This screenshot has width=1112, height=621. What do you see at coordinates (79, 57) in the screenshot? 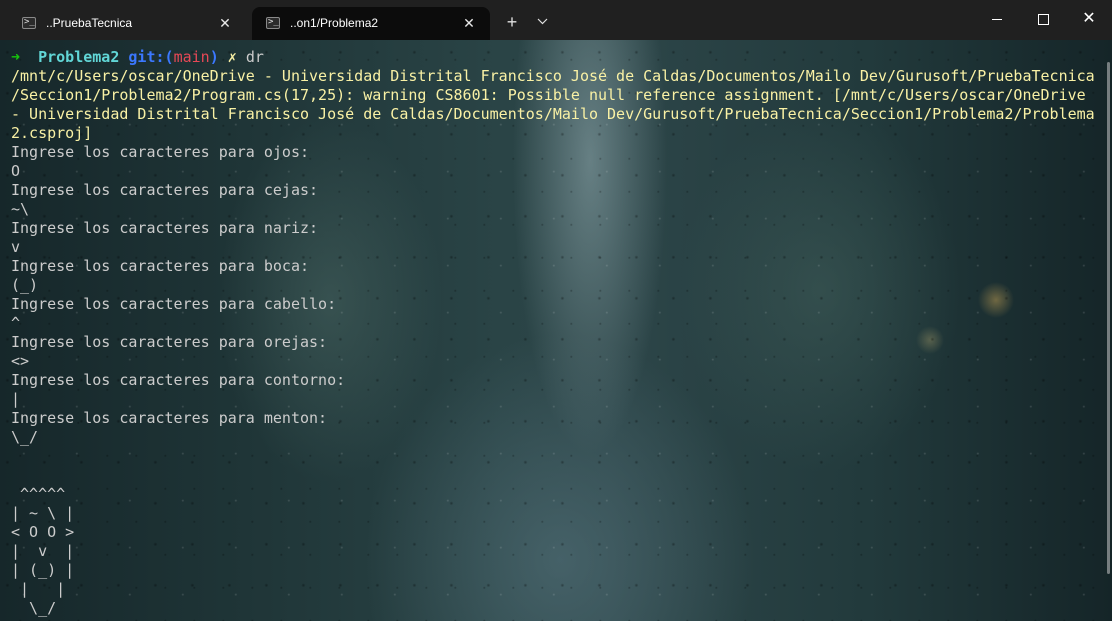
I see `prompt-directory: Problema2` at bounding box center [79, 57].